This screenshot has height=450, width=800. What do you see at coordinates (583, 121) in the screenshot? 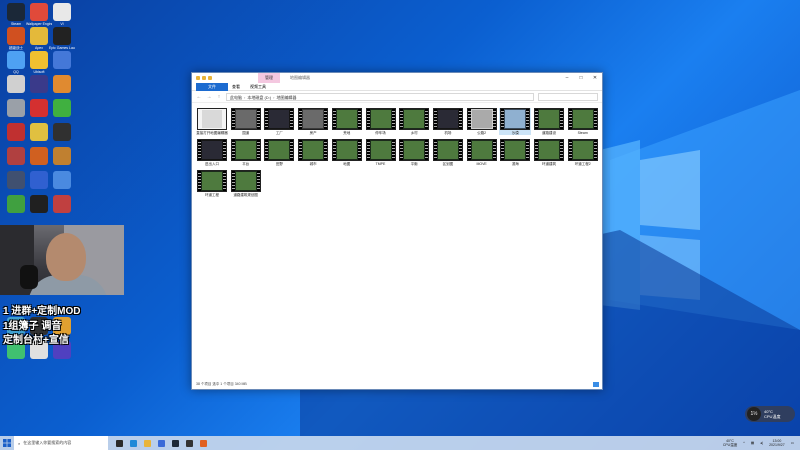
I see `file-item: Steam` at bounding box center [583, 121].